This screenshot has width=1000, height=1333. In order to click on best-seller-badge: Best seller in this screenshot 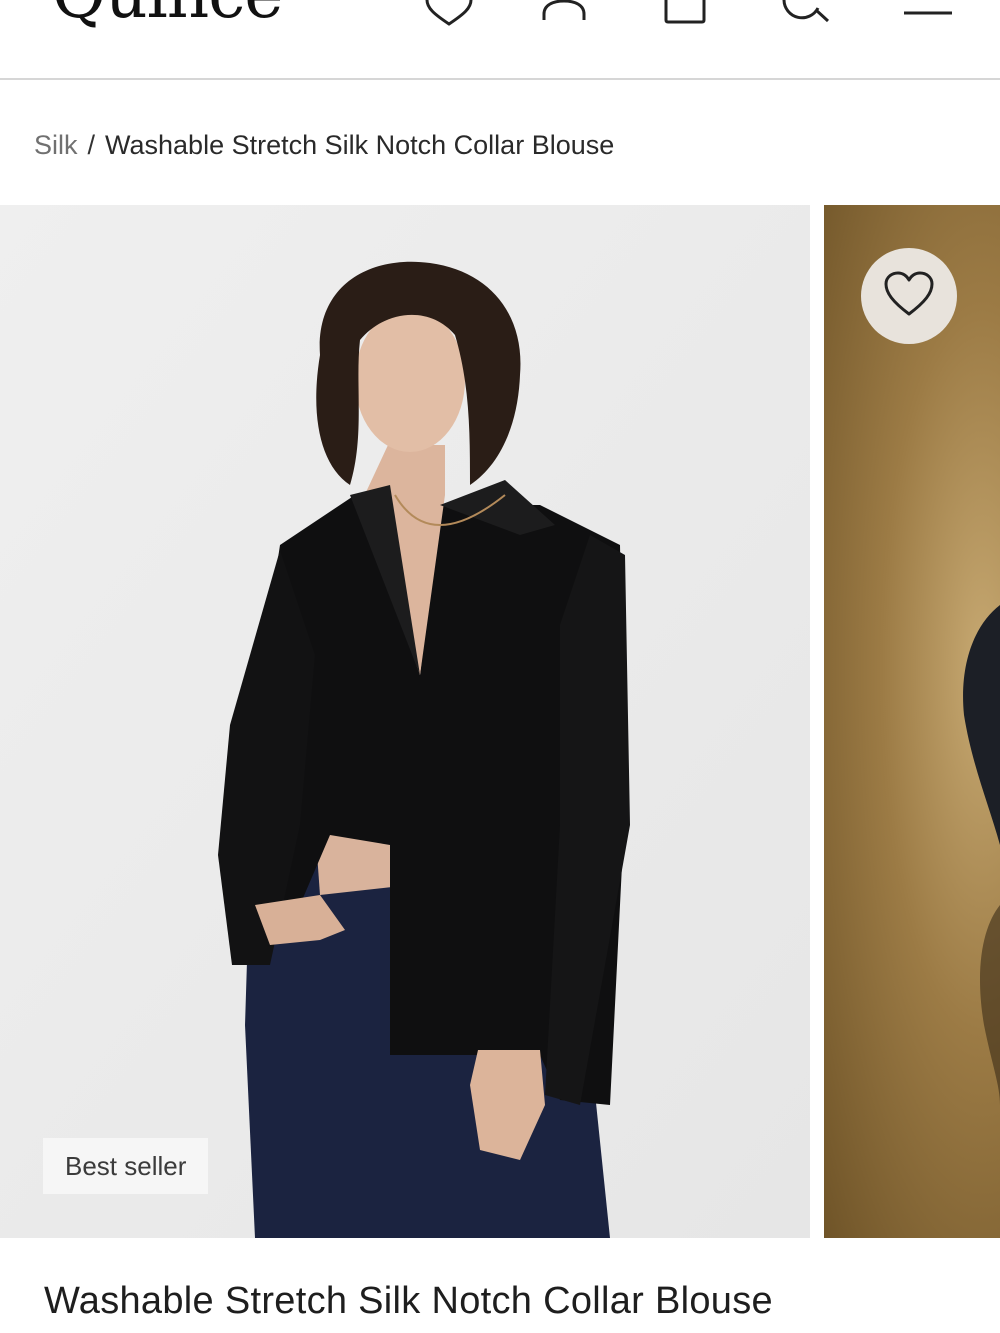, I will do `click(126, 1166)`.